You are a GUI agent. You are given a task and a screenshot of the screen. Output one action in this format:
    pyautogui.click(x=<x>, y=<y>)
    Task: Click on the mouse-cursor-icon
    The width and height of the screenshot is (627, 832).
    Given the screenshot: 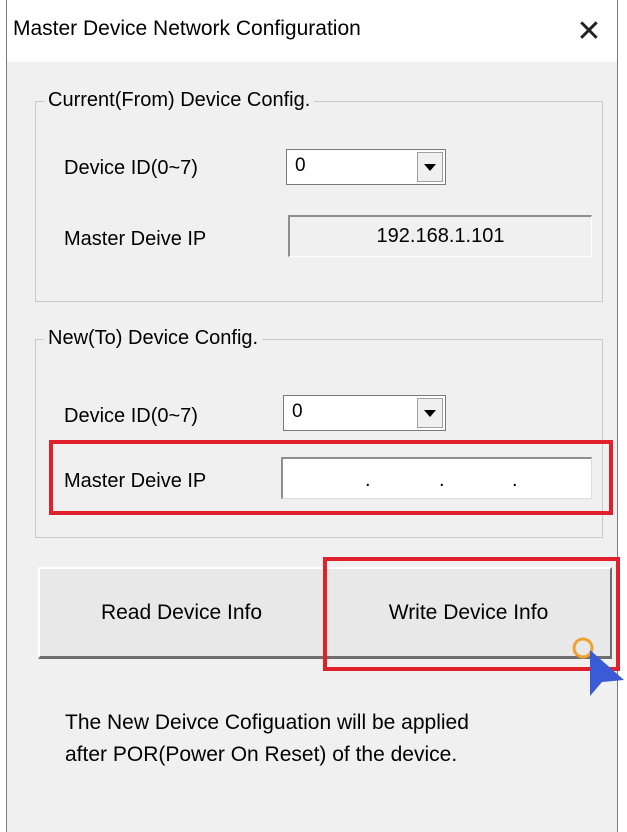 What is the action you would take?
    pyautogui.click(x=598, y=666)
    